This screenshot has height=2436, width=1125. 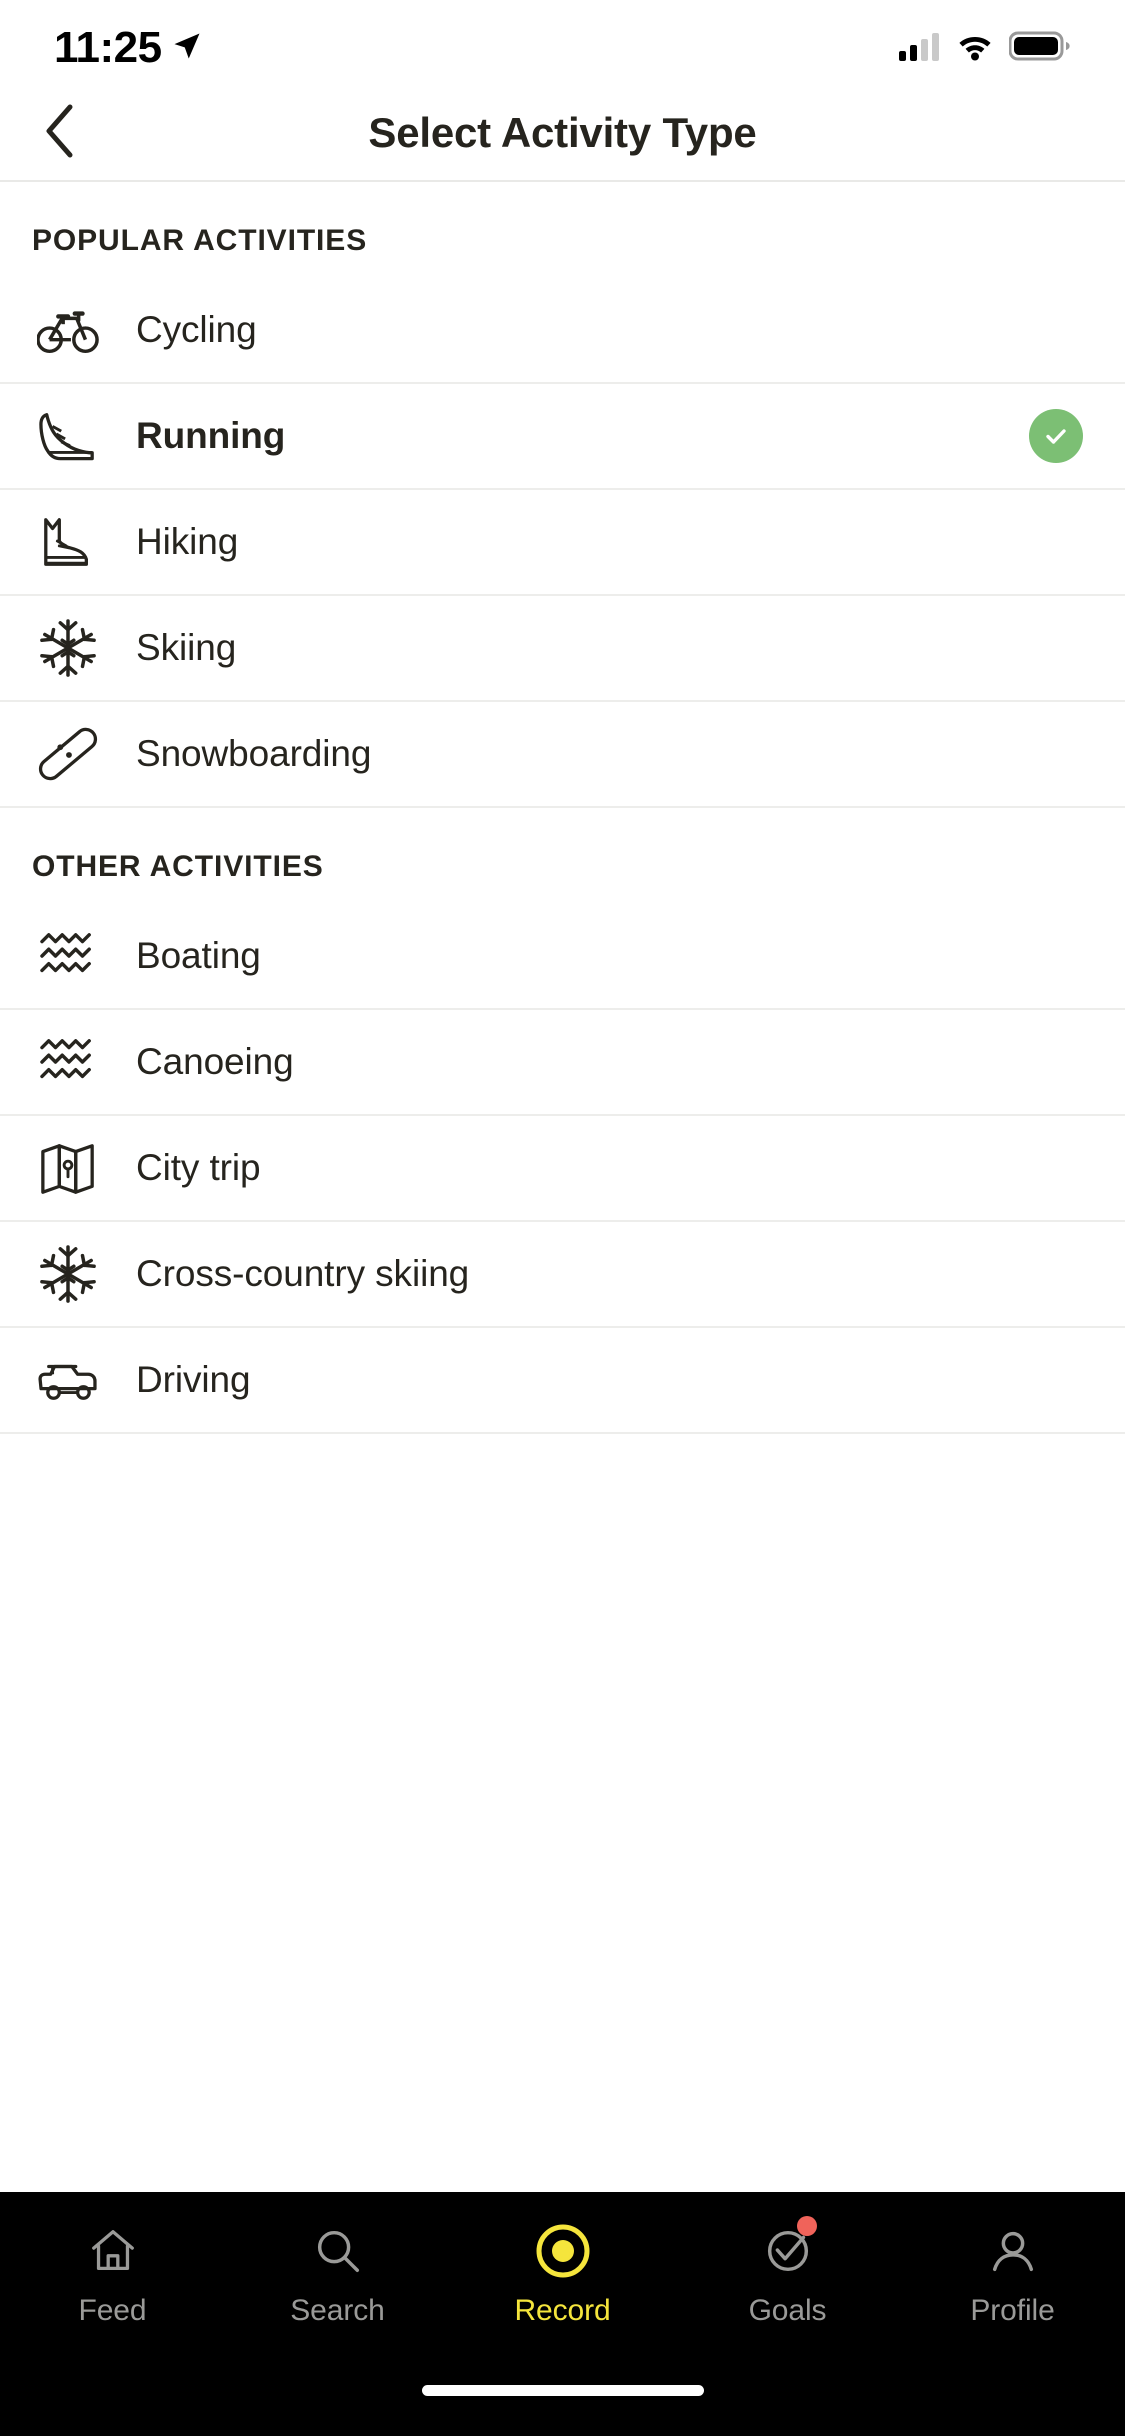 I want to click on activity-label: Driving, so click(x=193, y=1379).